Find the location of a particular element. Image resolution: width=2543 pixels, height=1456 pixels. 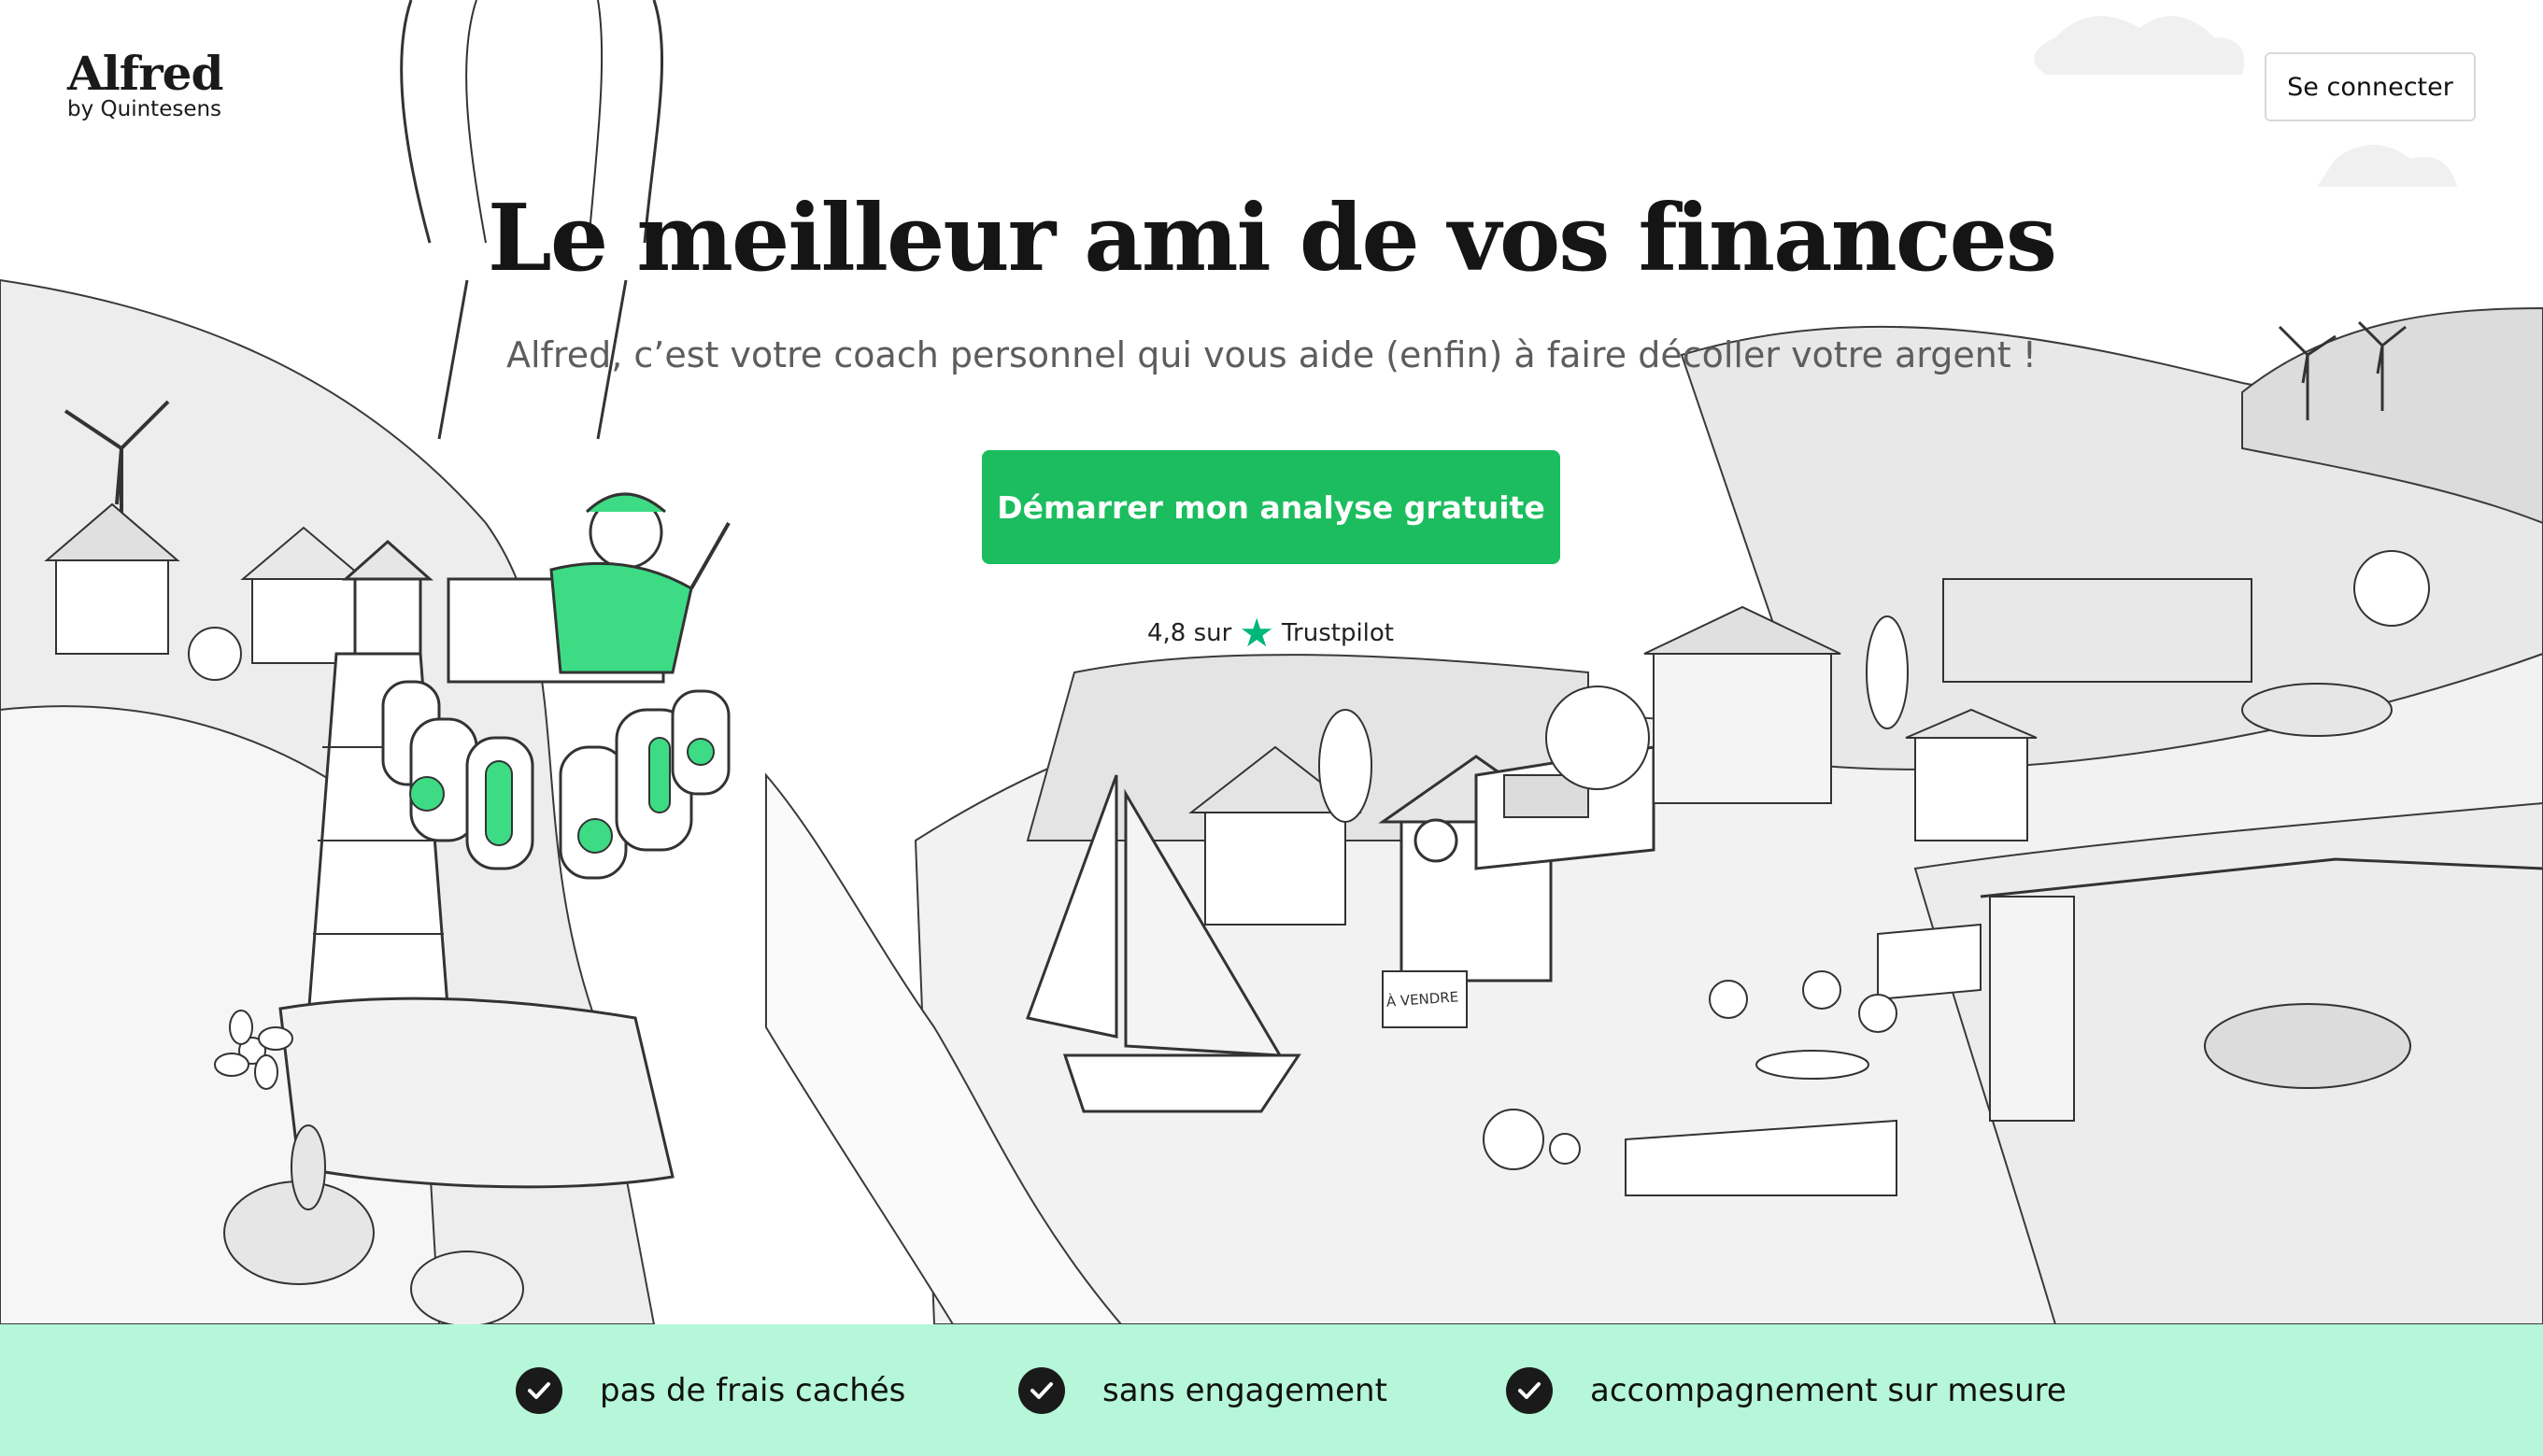

trustpilot-rating: 4,8 sur ★ Trustpilot is located at coordinates (1270, 633).